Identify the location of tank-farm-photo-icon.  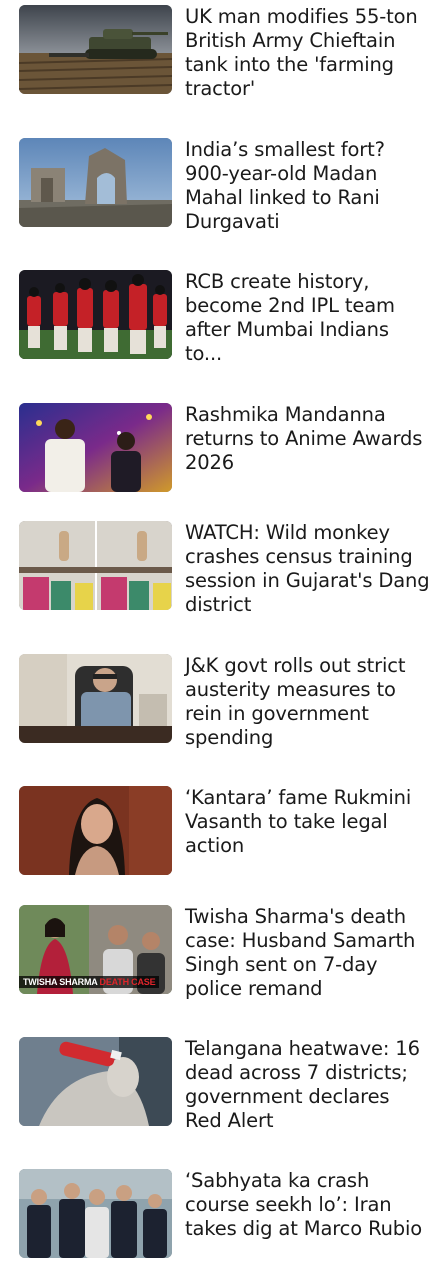
(95, 49).